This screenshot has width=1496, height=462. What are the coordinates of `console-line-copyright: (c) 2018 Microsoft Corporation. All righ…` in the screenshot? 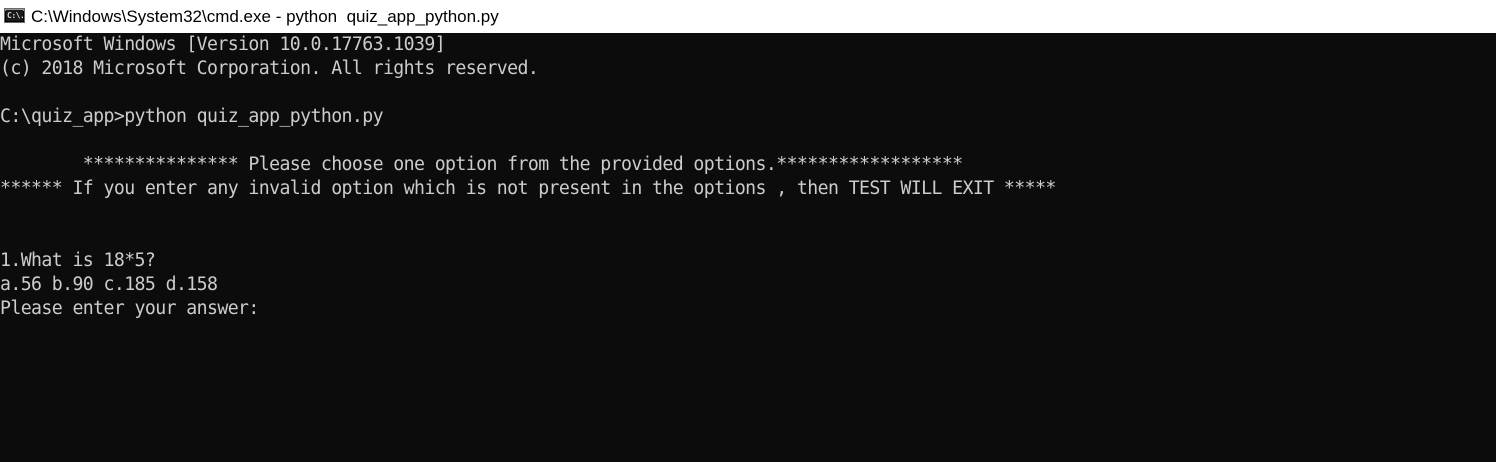 It's located at (269, 68).